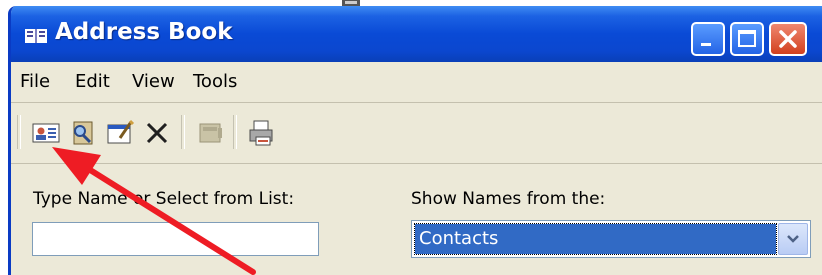 This screenshot has height=275, width=822. I want to click on annotation-arrow, so click(154, 211).